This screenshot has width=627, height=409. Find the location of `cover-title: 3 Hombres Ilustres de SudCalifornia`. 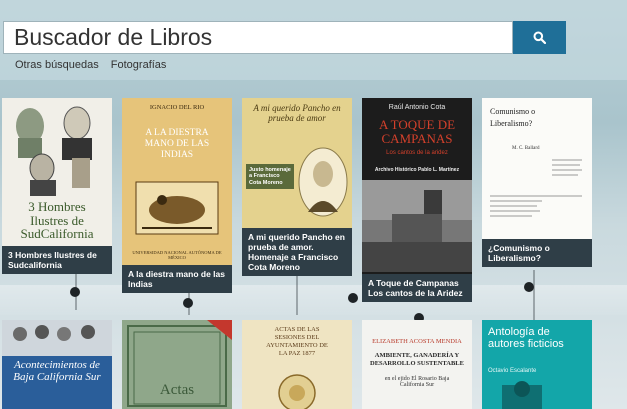

cover-title: 3 Hombres Ilustres de SudCalifornia is located at coordinates (57, 220).